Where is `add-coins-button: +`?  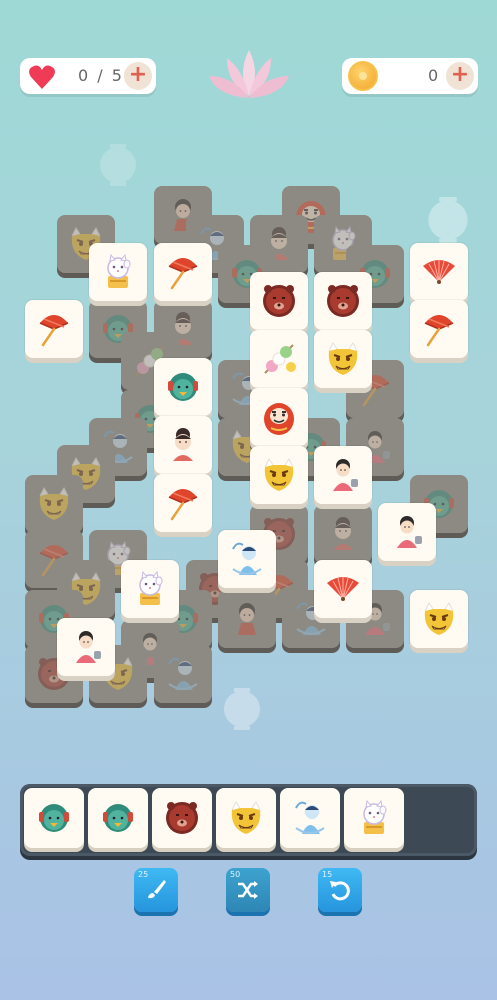 add-coins-button: + is located at coordinates (460, 76).